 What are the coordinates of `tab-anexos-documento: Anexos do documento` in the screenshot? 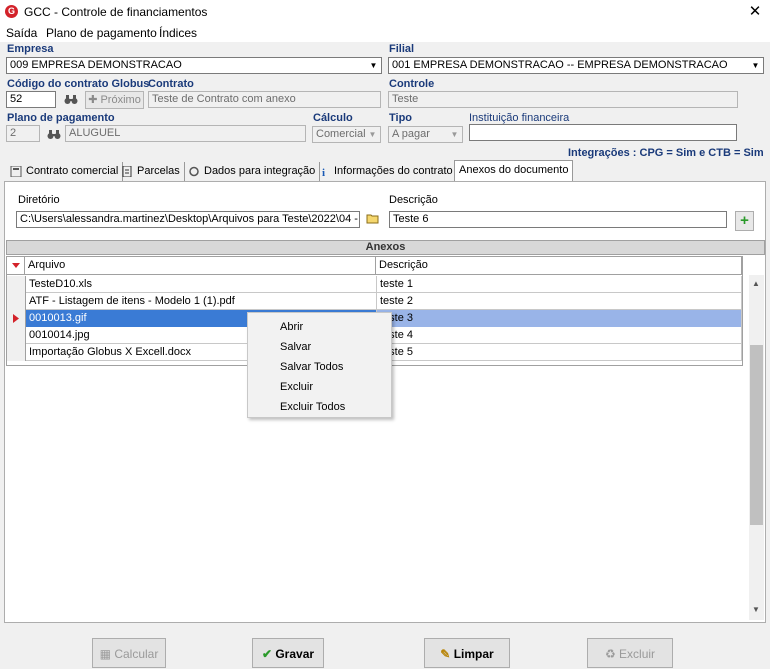 It's located at (514, 171).